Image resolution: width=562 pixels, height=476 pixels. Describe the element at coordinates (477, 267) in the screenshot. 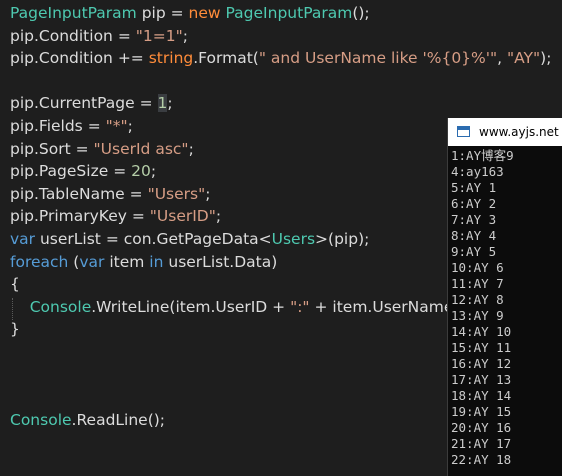

I see `console-line: 10:AY 6` at that location.